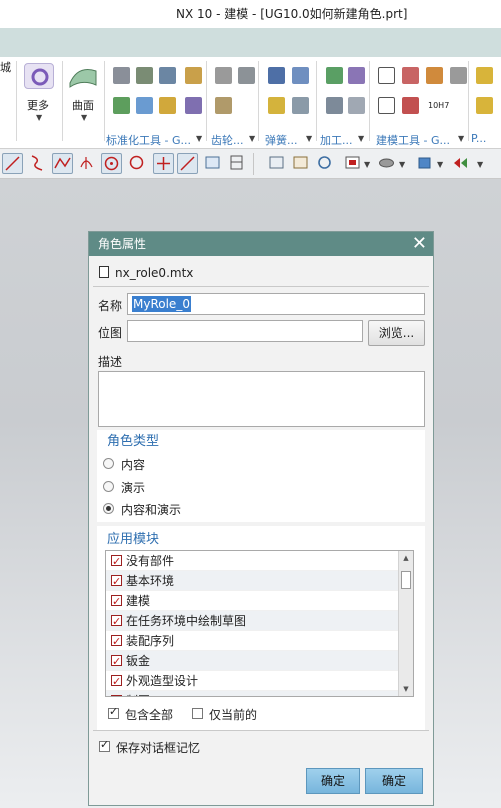 This screenshot has height=808, width=501. Describe the element at coordinates (352, 163) in the screenshot. I see `layer-tool-icon` at that location.